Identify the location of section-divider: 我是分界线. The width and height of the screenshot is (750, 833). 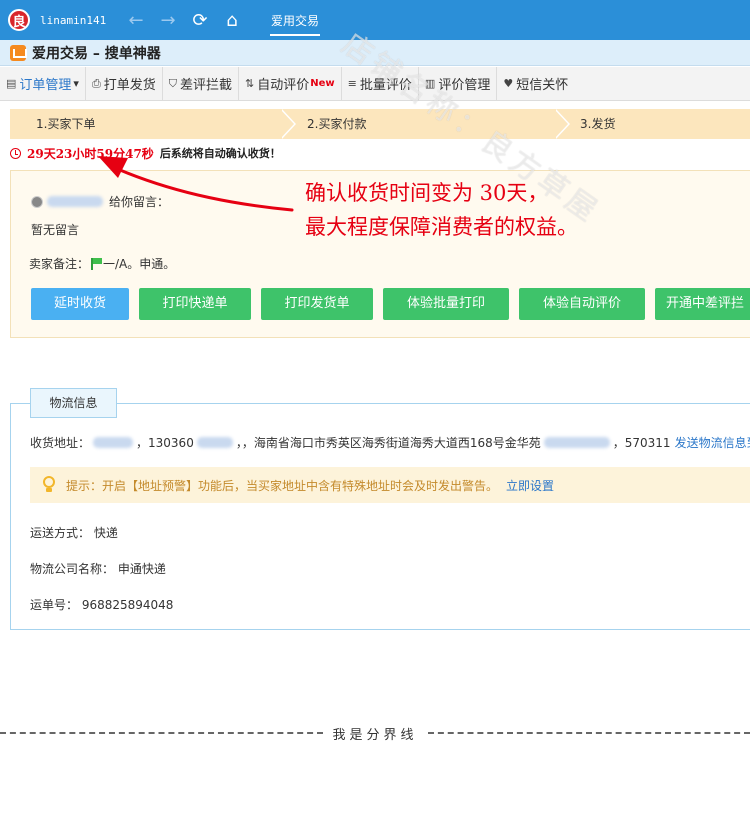
(375, 734).